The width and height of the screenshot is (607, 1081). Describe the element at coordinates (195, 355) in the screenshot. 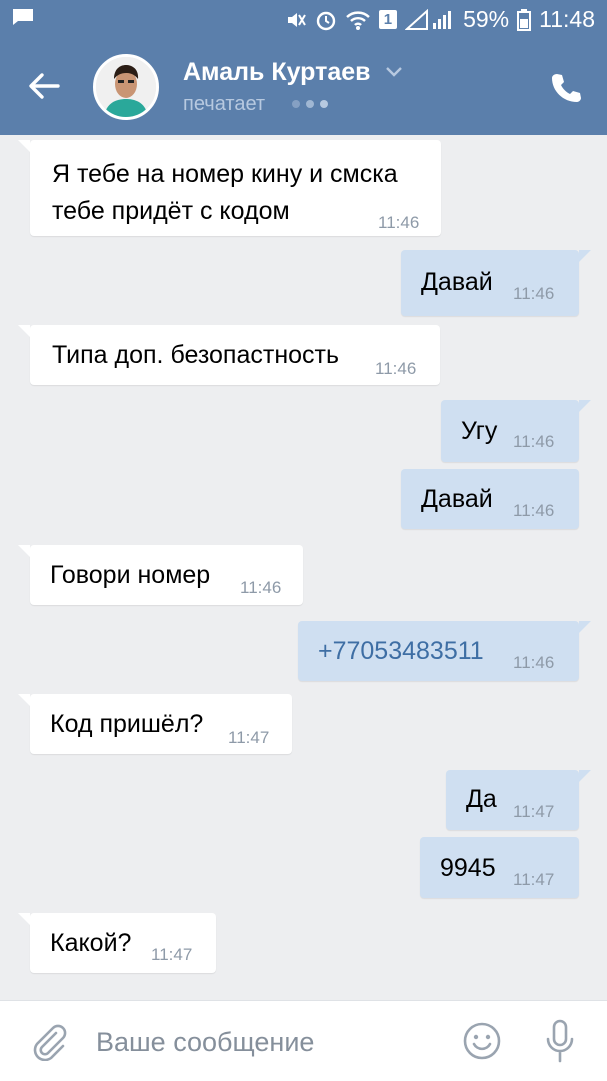

I see `message-text: Типа доп. безопастность` at that location.